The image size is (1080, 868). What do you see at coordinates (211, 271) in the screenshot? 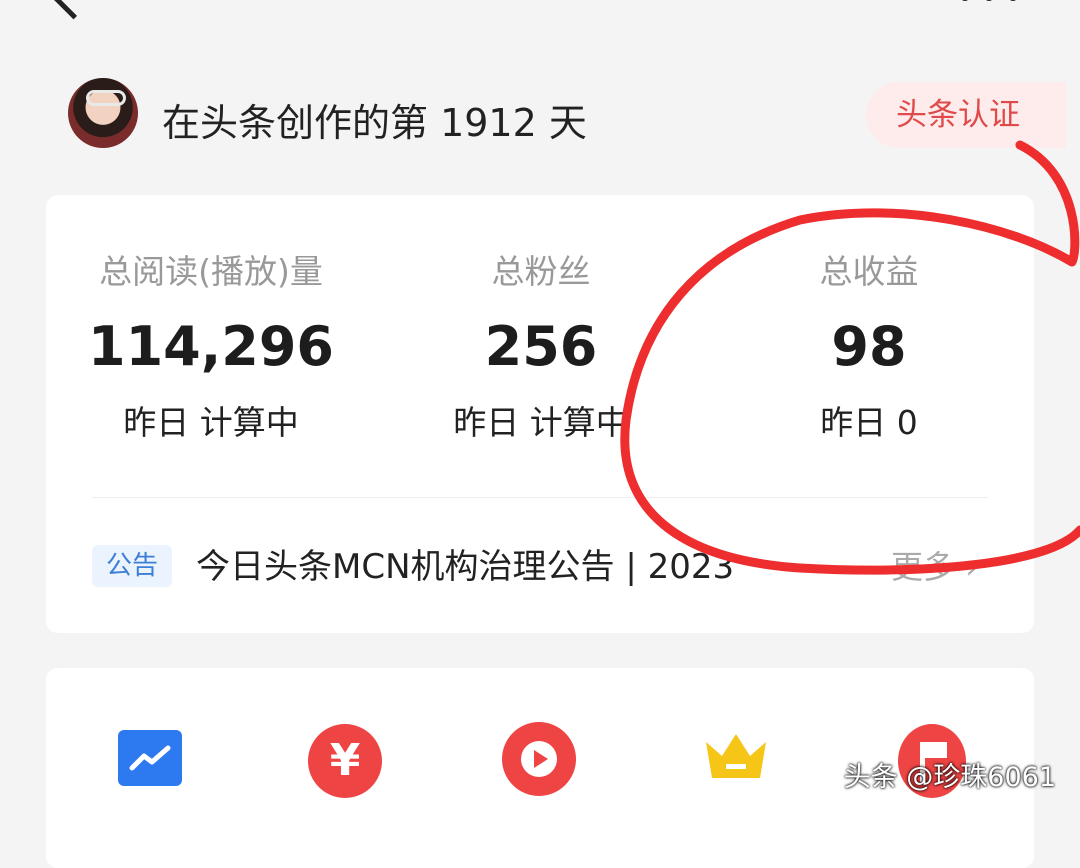
I see `stat-label: 总阅读(播放)量` at bounding box center [211, 271].